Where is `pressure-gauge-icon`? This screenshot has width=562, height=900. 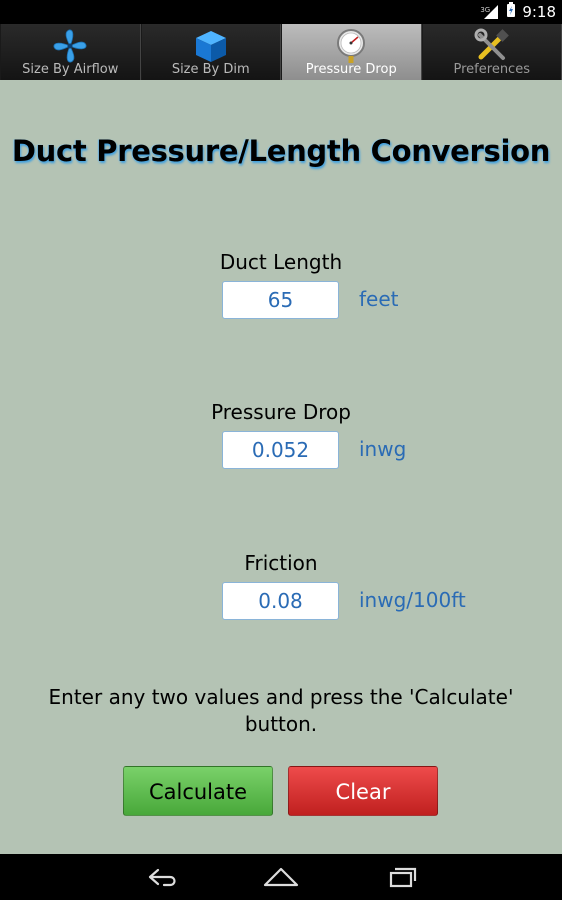
pressure-gauge-icon is located at coordinates (351, 46).